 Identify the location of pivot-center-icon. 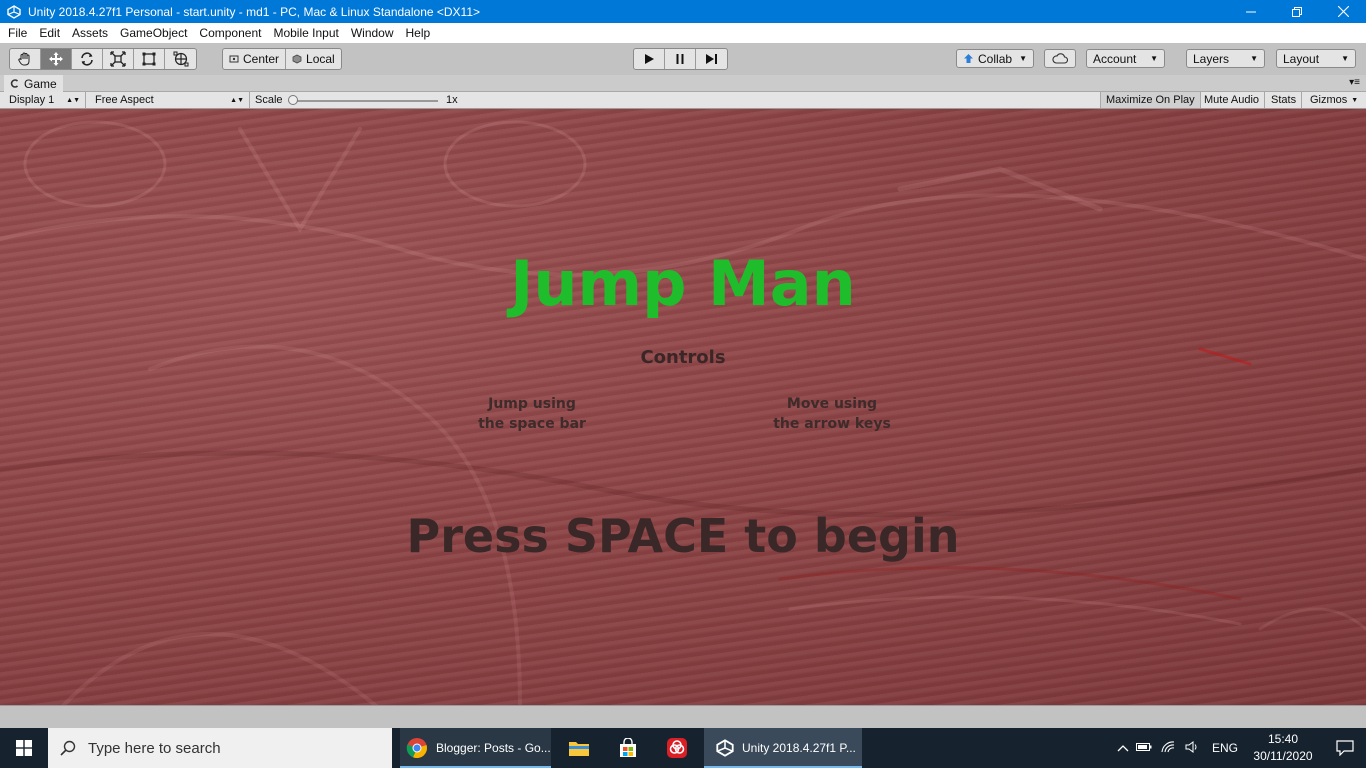
(234, 59).